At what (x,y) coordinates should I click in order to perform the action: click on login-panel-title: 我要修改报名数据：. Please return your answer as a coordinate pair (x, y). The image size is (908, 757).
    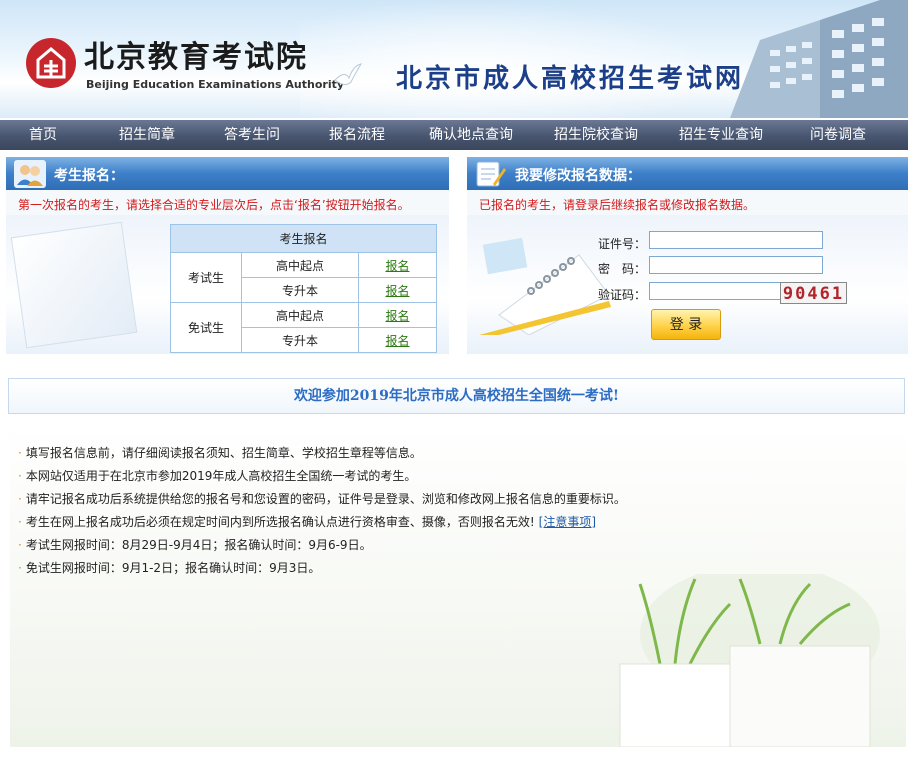
    Looking at the image, I should click on (578, 176).